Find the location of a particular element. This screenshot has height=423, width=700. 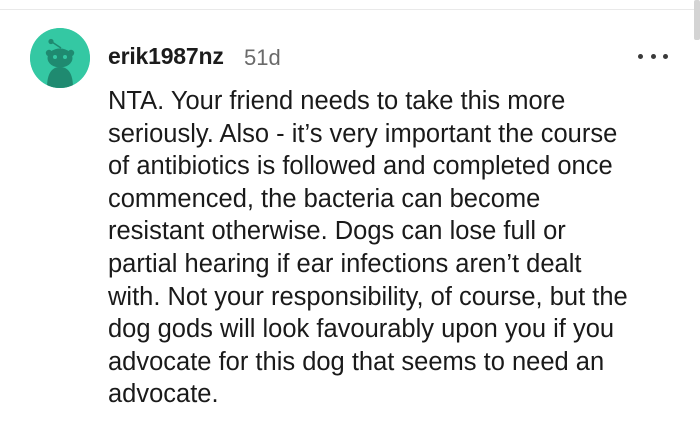

scrollbar is located at coordinates (697, 20).